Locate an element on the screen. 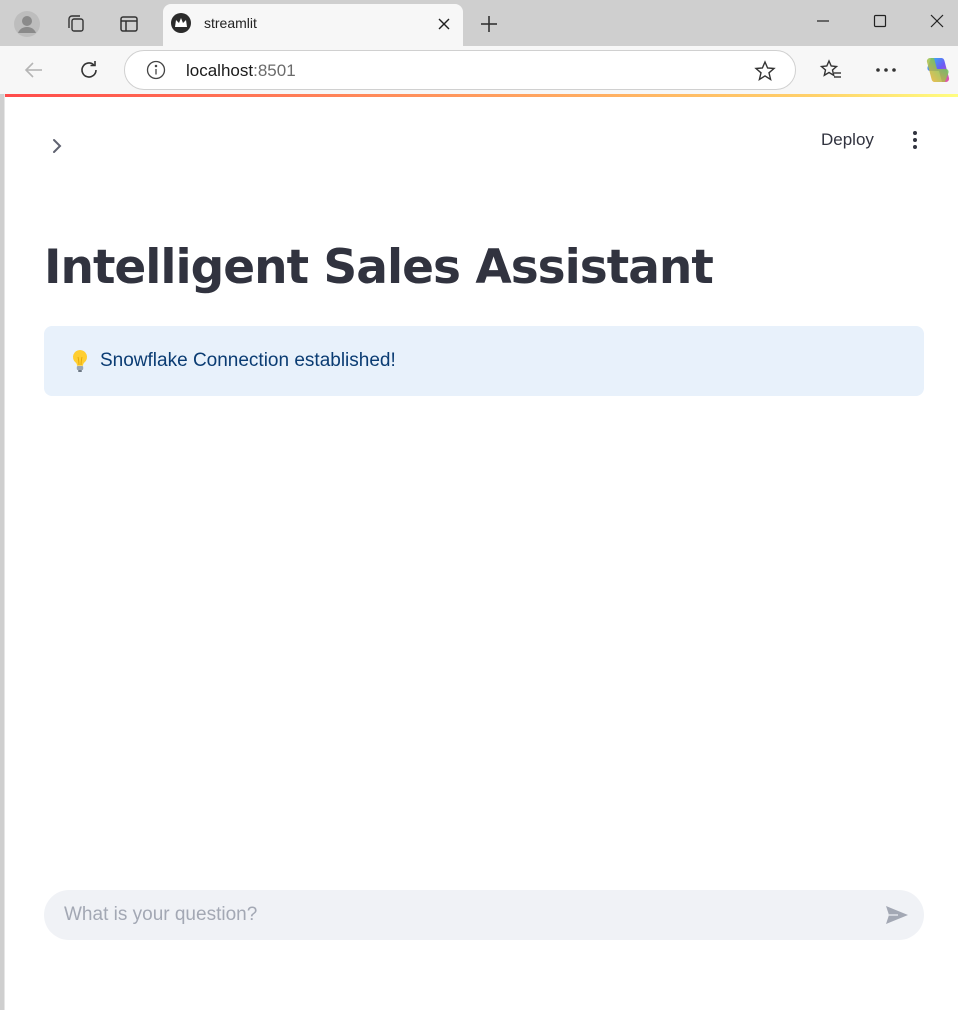  lightbulb-icon is located at coordinates (80, 361).